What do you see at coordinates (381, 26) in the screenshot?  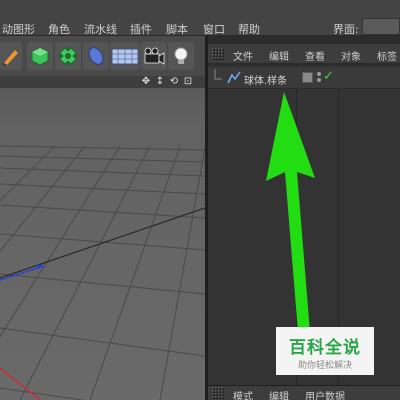 I see `layout-dropdown` at bounding box center [381, 26].